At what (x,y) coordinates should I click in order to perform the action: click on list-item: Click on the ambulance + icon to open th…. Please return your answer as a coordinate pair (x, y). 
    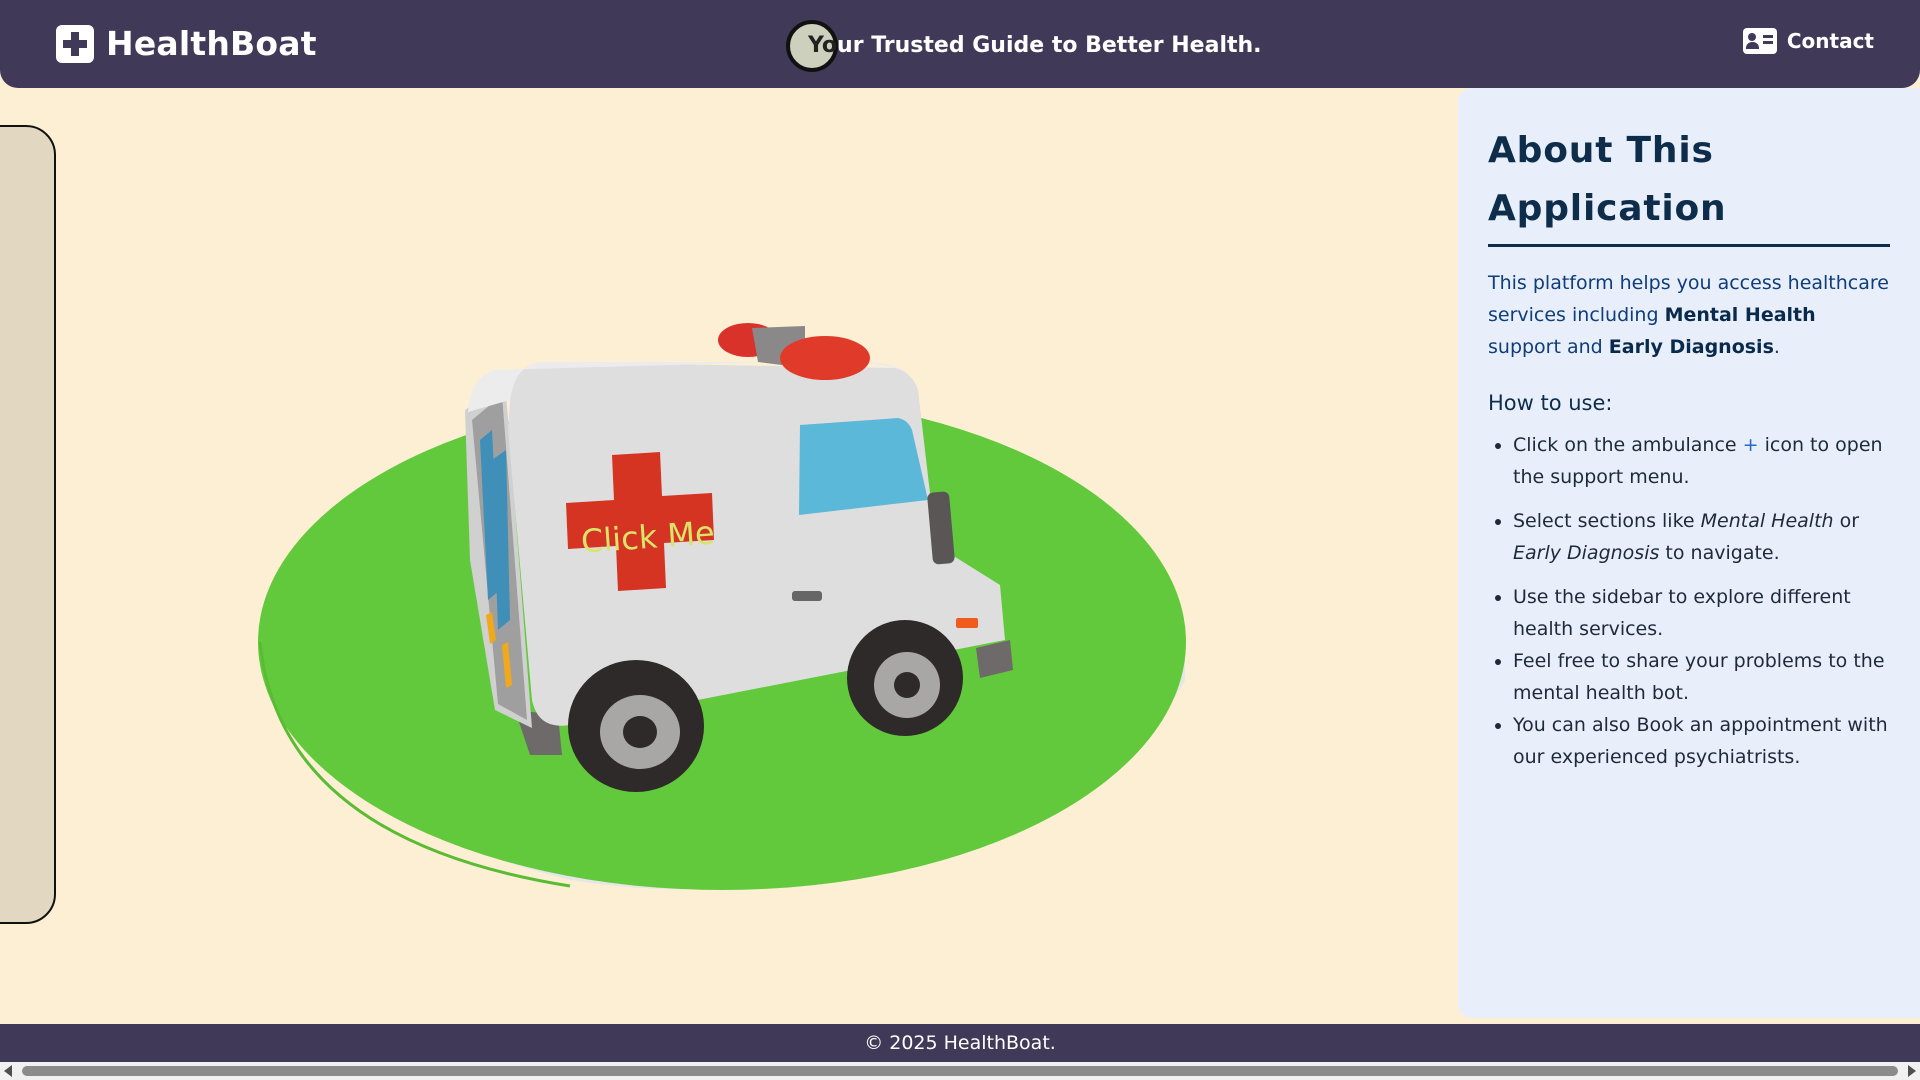
    Looking at the image, I should click on (1701, 461).